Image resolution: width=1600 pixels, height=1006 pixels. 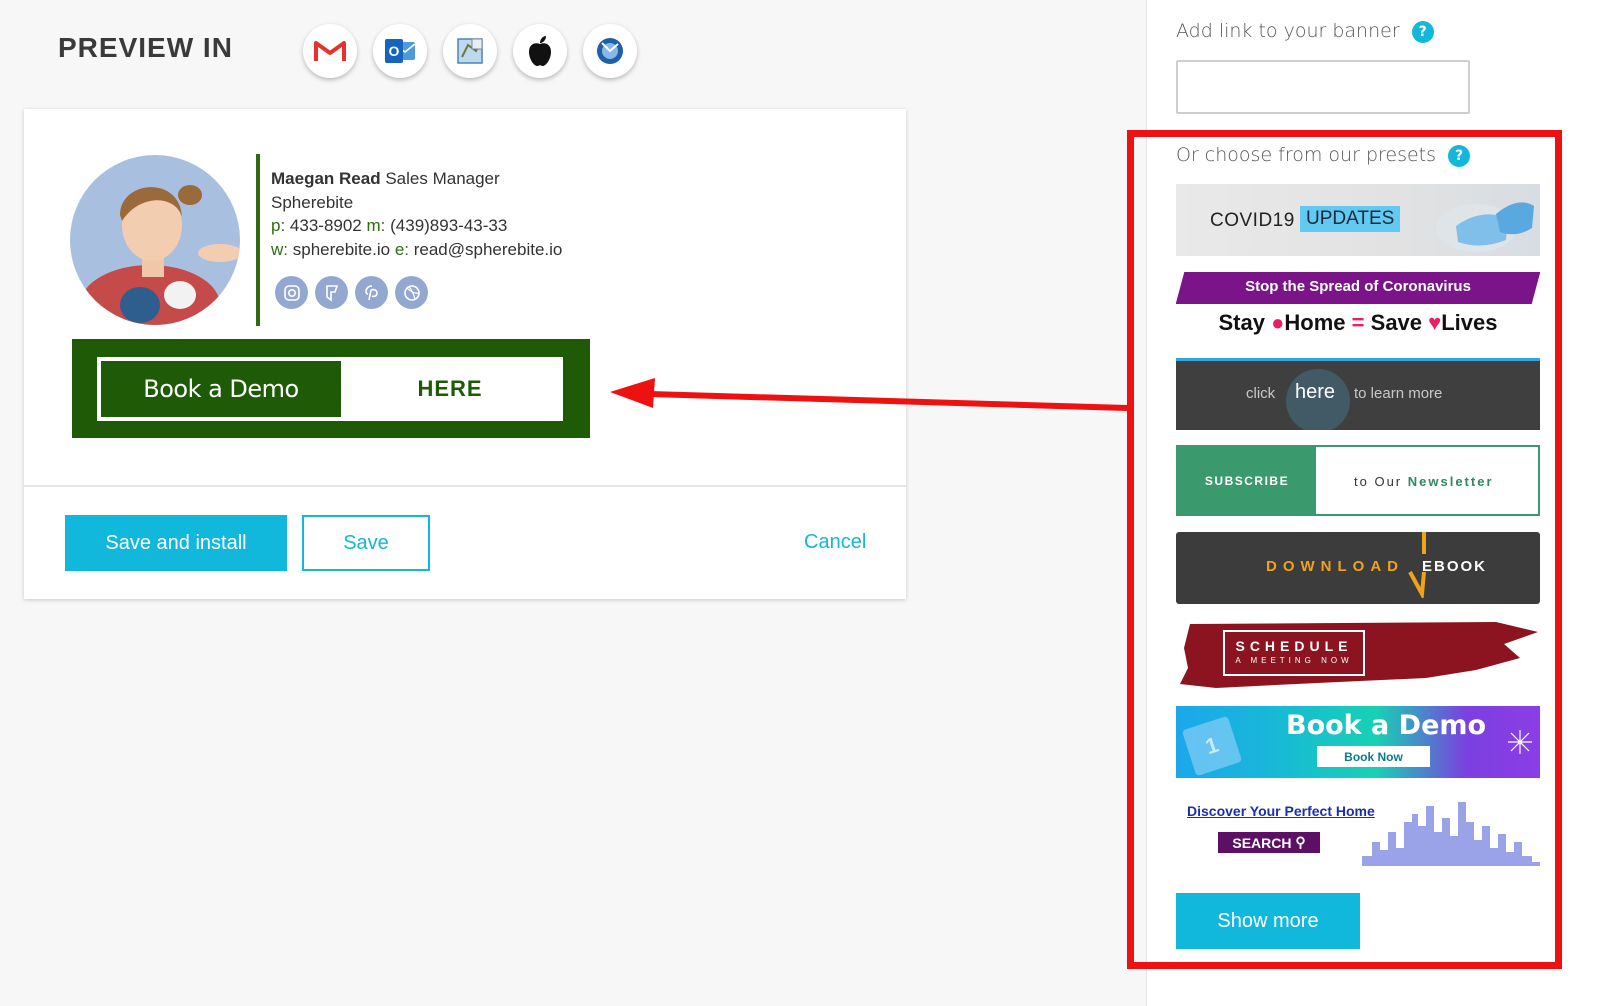 I want to click on preset-download-ebook: DOWNLOAD EBOOK, so click(x=1358, y=568).